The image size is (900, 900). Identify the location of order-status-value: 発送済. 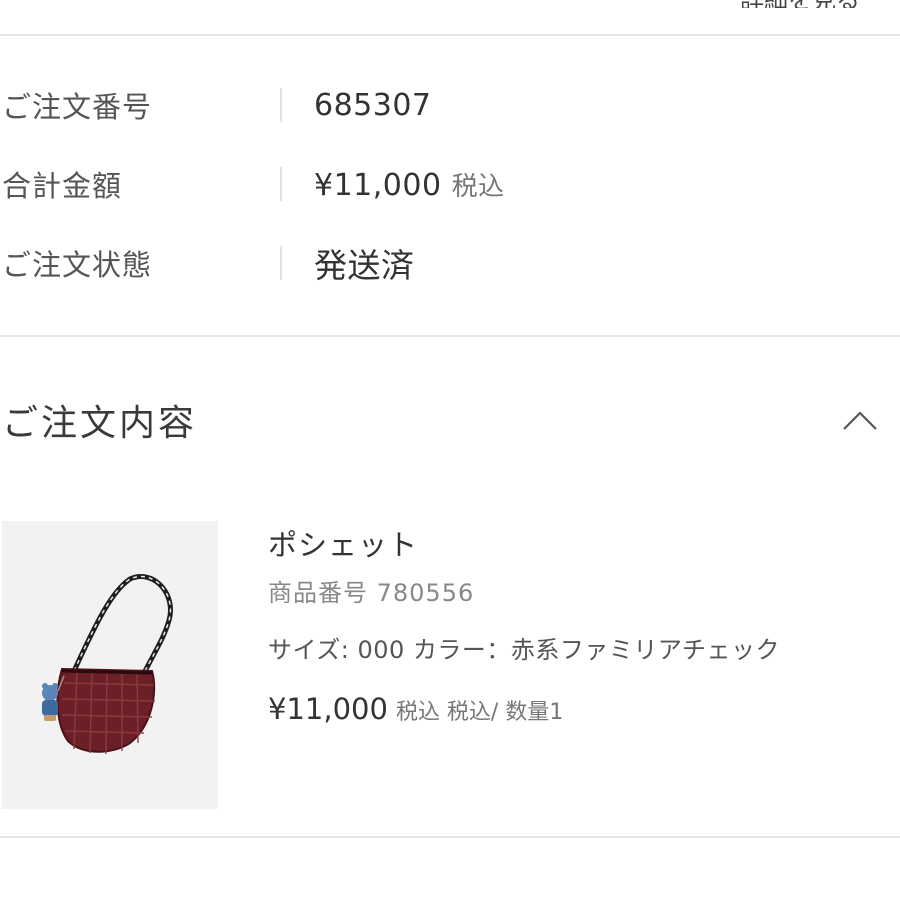
(364, 265).